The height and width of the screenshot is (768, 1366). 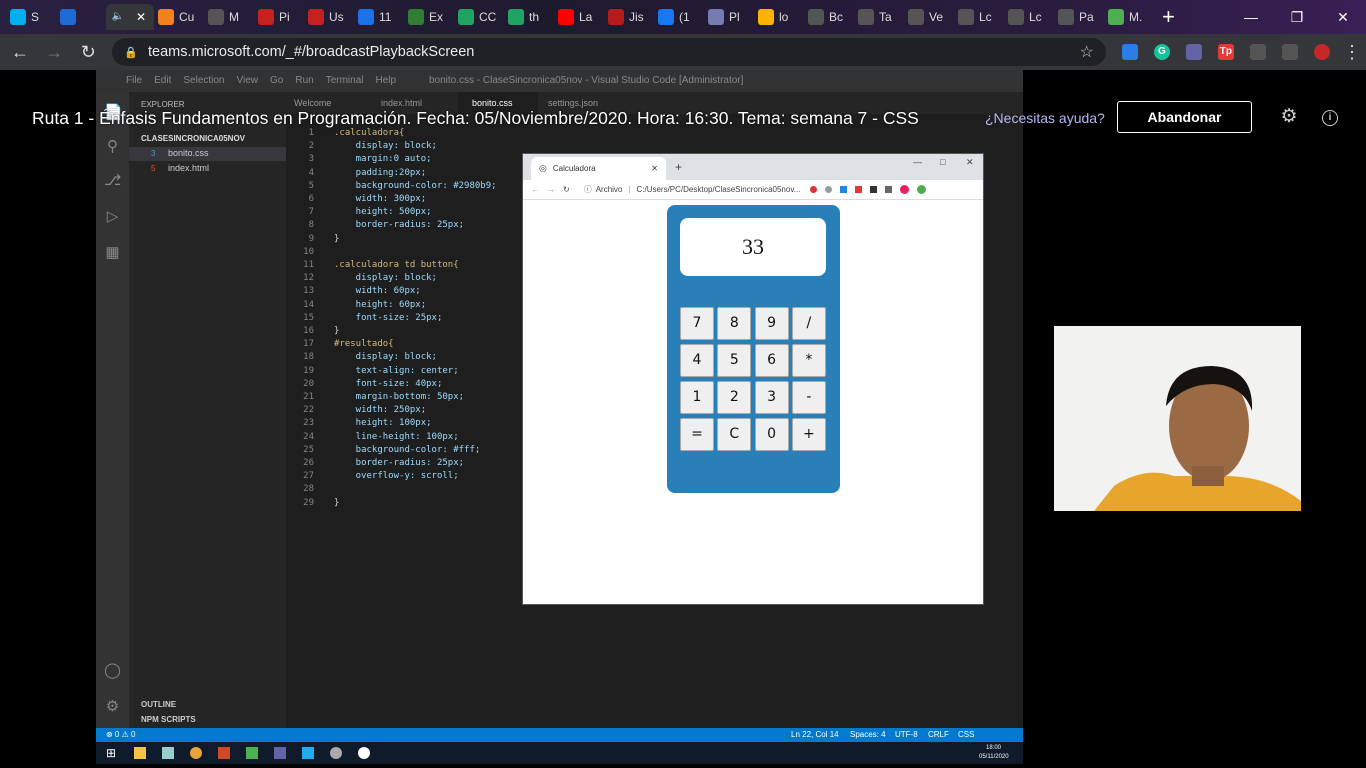 I want to click on extensions-icon: ▦, so click(x=112, y=252).